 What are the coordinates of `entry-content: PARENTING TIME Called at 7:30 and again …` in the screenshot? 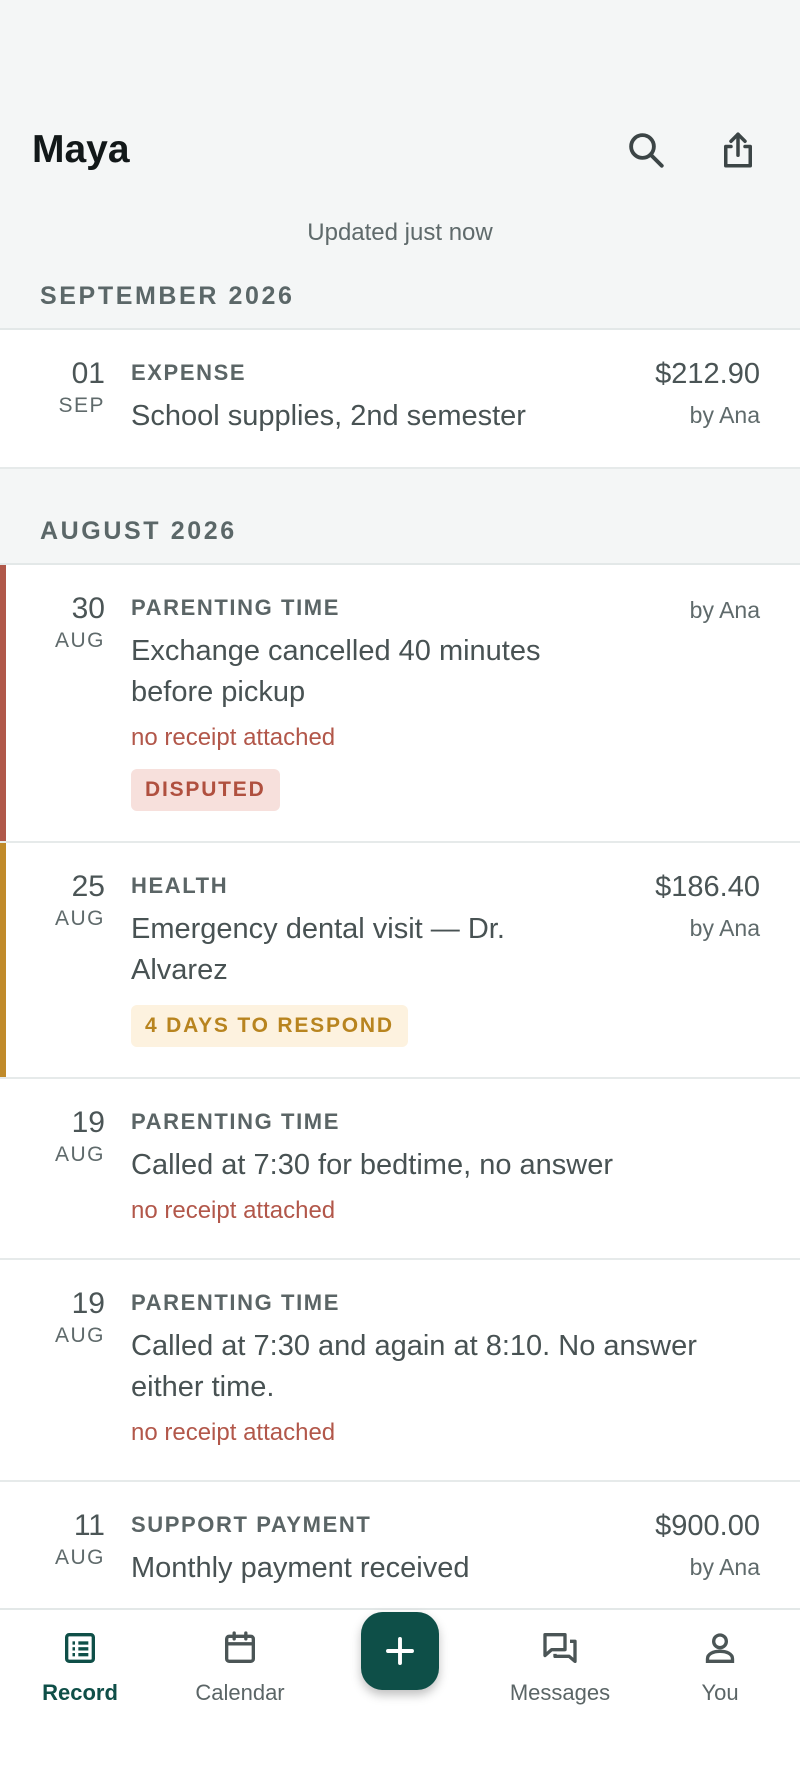 It's located at (445, 1368).